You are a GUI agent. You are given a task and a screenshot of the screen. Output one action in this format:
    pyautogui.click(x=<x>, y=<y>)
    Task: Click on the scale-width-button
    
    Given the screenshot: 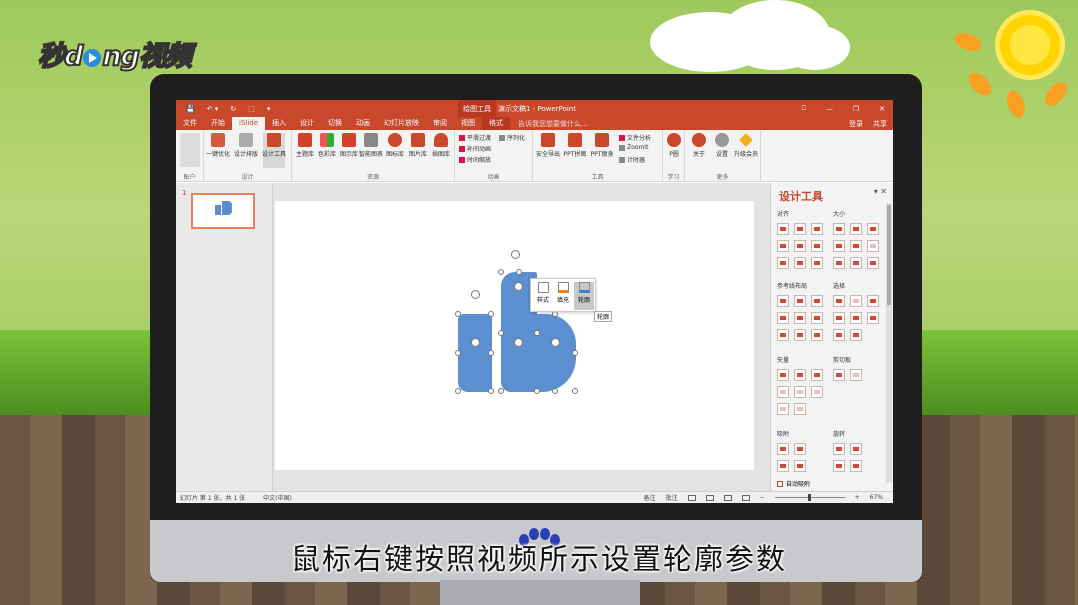 What is the action you would take?
    pyautogui.click(x=839, y=263)
    